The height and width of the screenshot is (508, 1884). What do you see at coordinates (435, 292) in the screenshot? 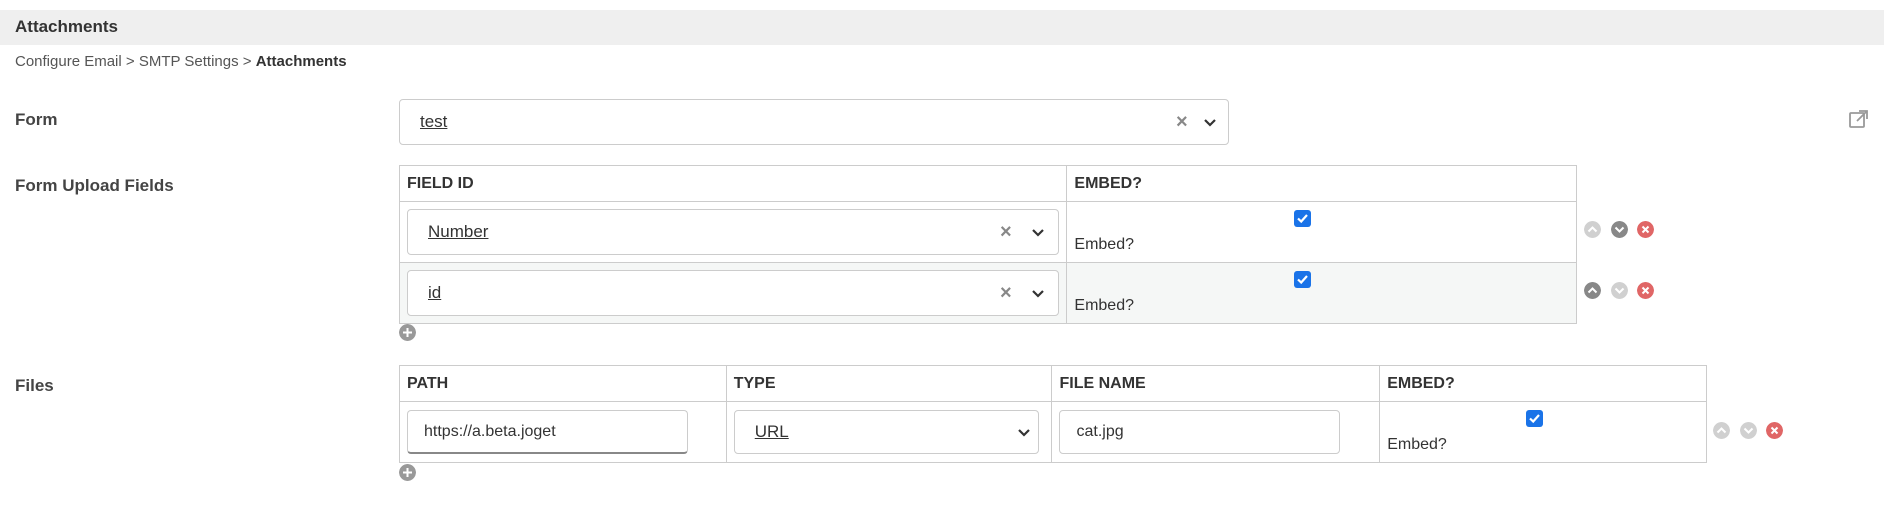
I see `field-id-select-value: id` at bounding box center [435, 292].